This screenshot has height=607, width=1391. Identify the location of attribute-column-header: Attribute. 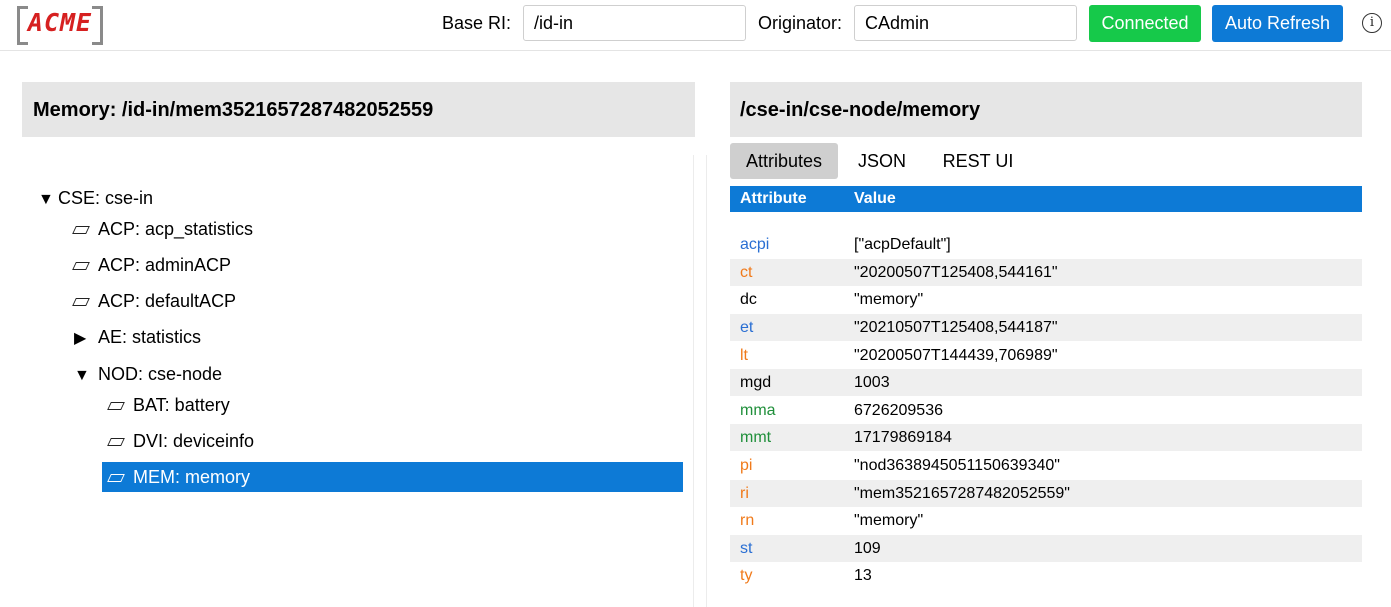
(773, 198).